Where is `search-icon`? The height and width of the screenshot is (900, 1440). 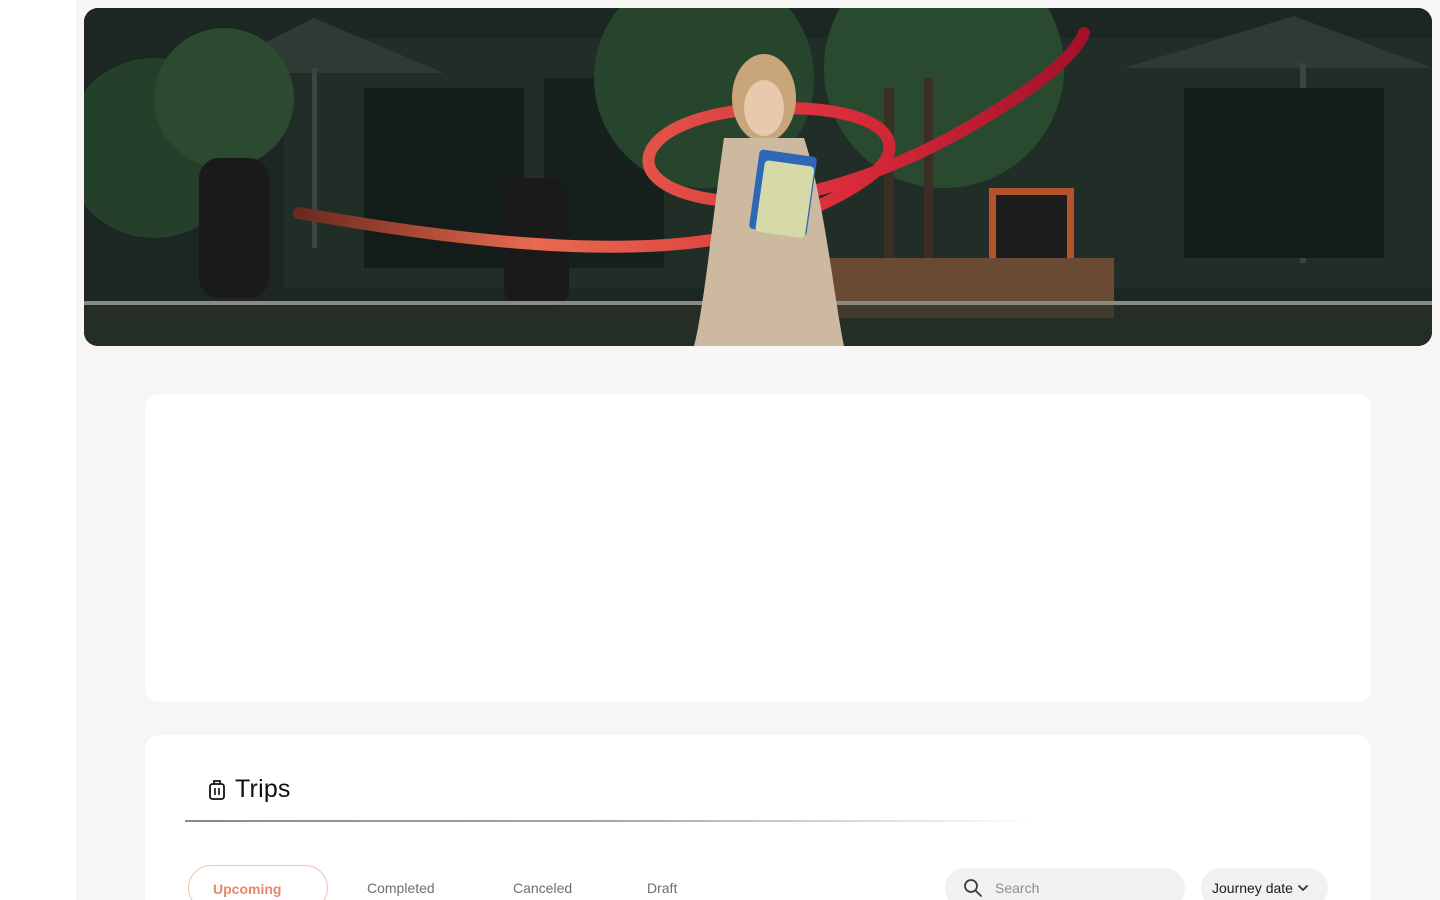
search-icon is located at coordinates (973, 888).